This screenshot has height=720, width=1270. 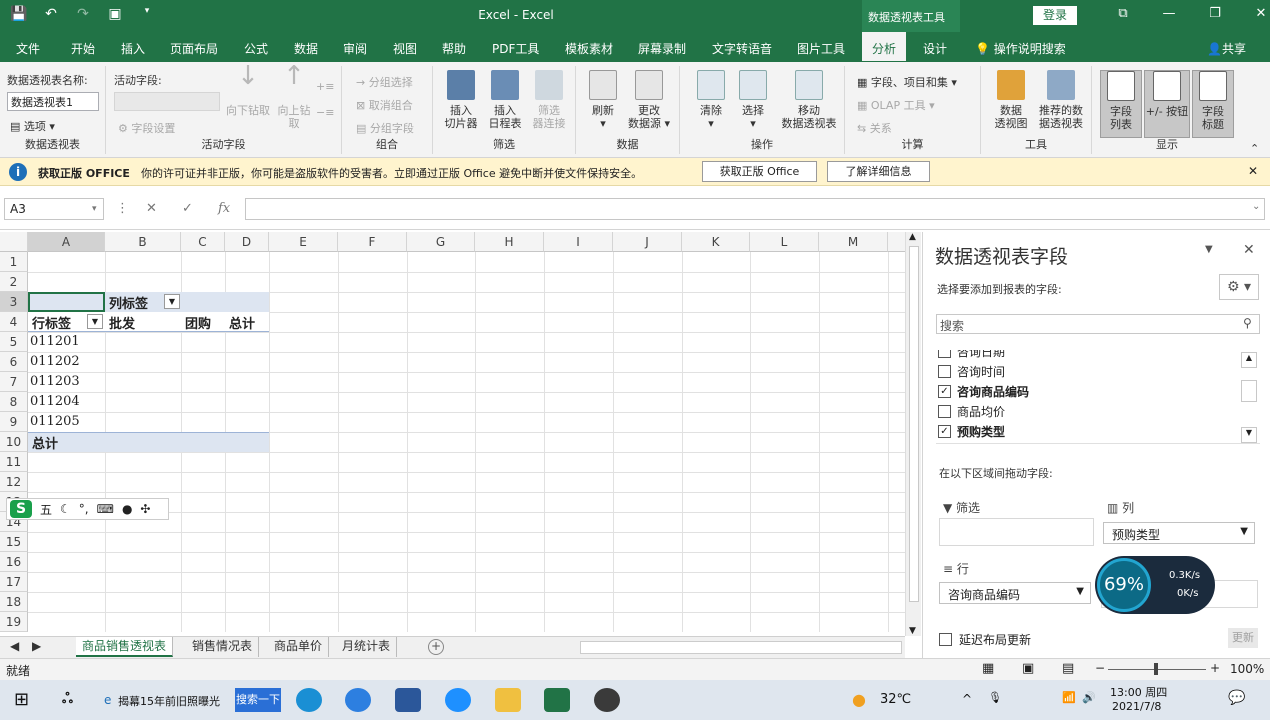 What do you see at coordinates (14, 562) in the screenshot?
I see `row-header: 16` at bounding box center [14, 562].